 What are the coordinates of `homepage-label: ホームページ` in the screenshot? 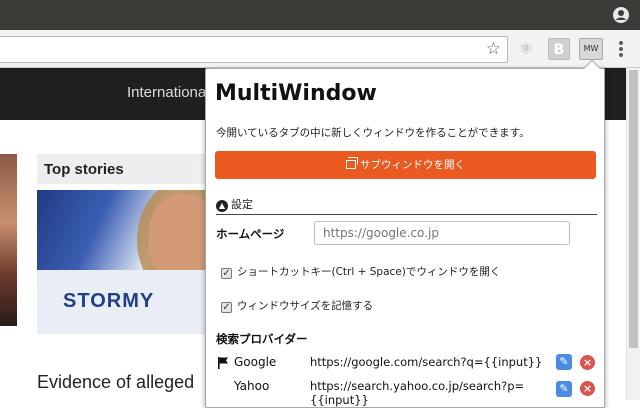 It's located at (250, 234).